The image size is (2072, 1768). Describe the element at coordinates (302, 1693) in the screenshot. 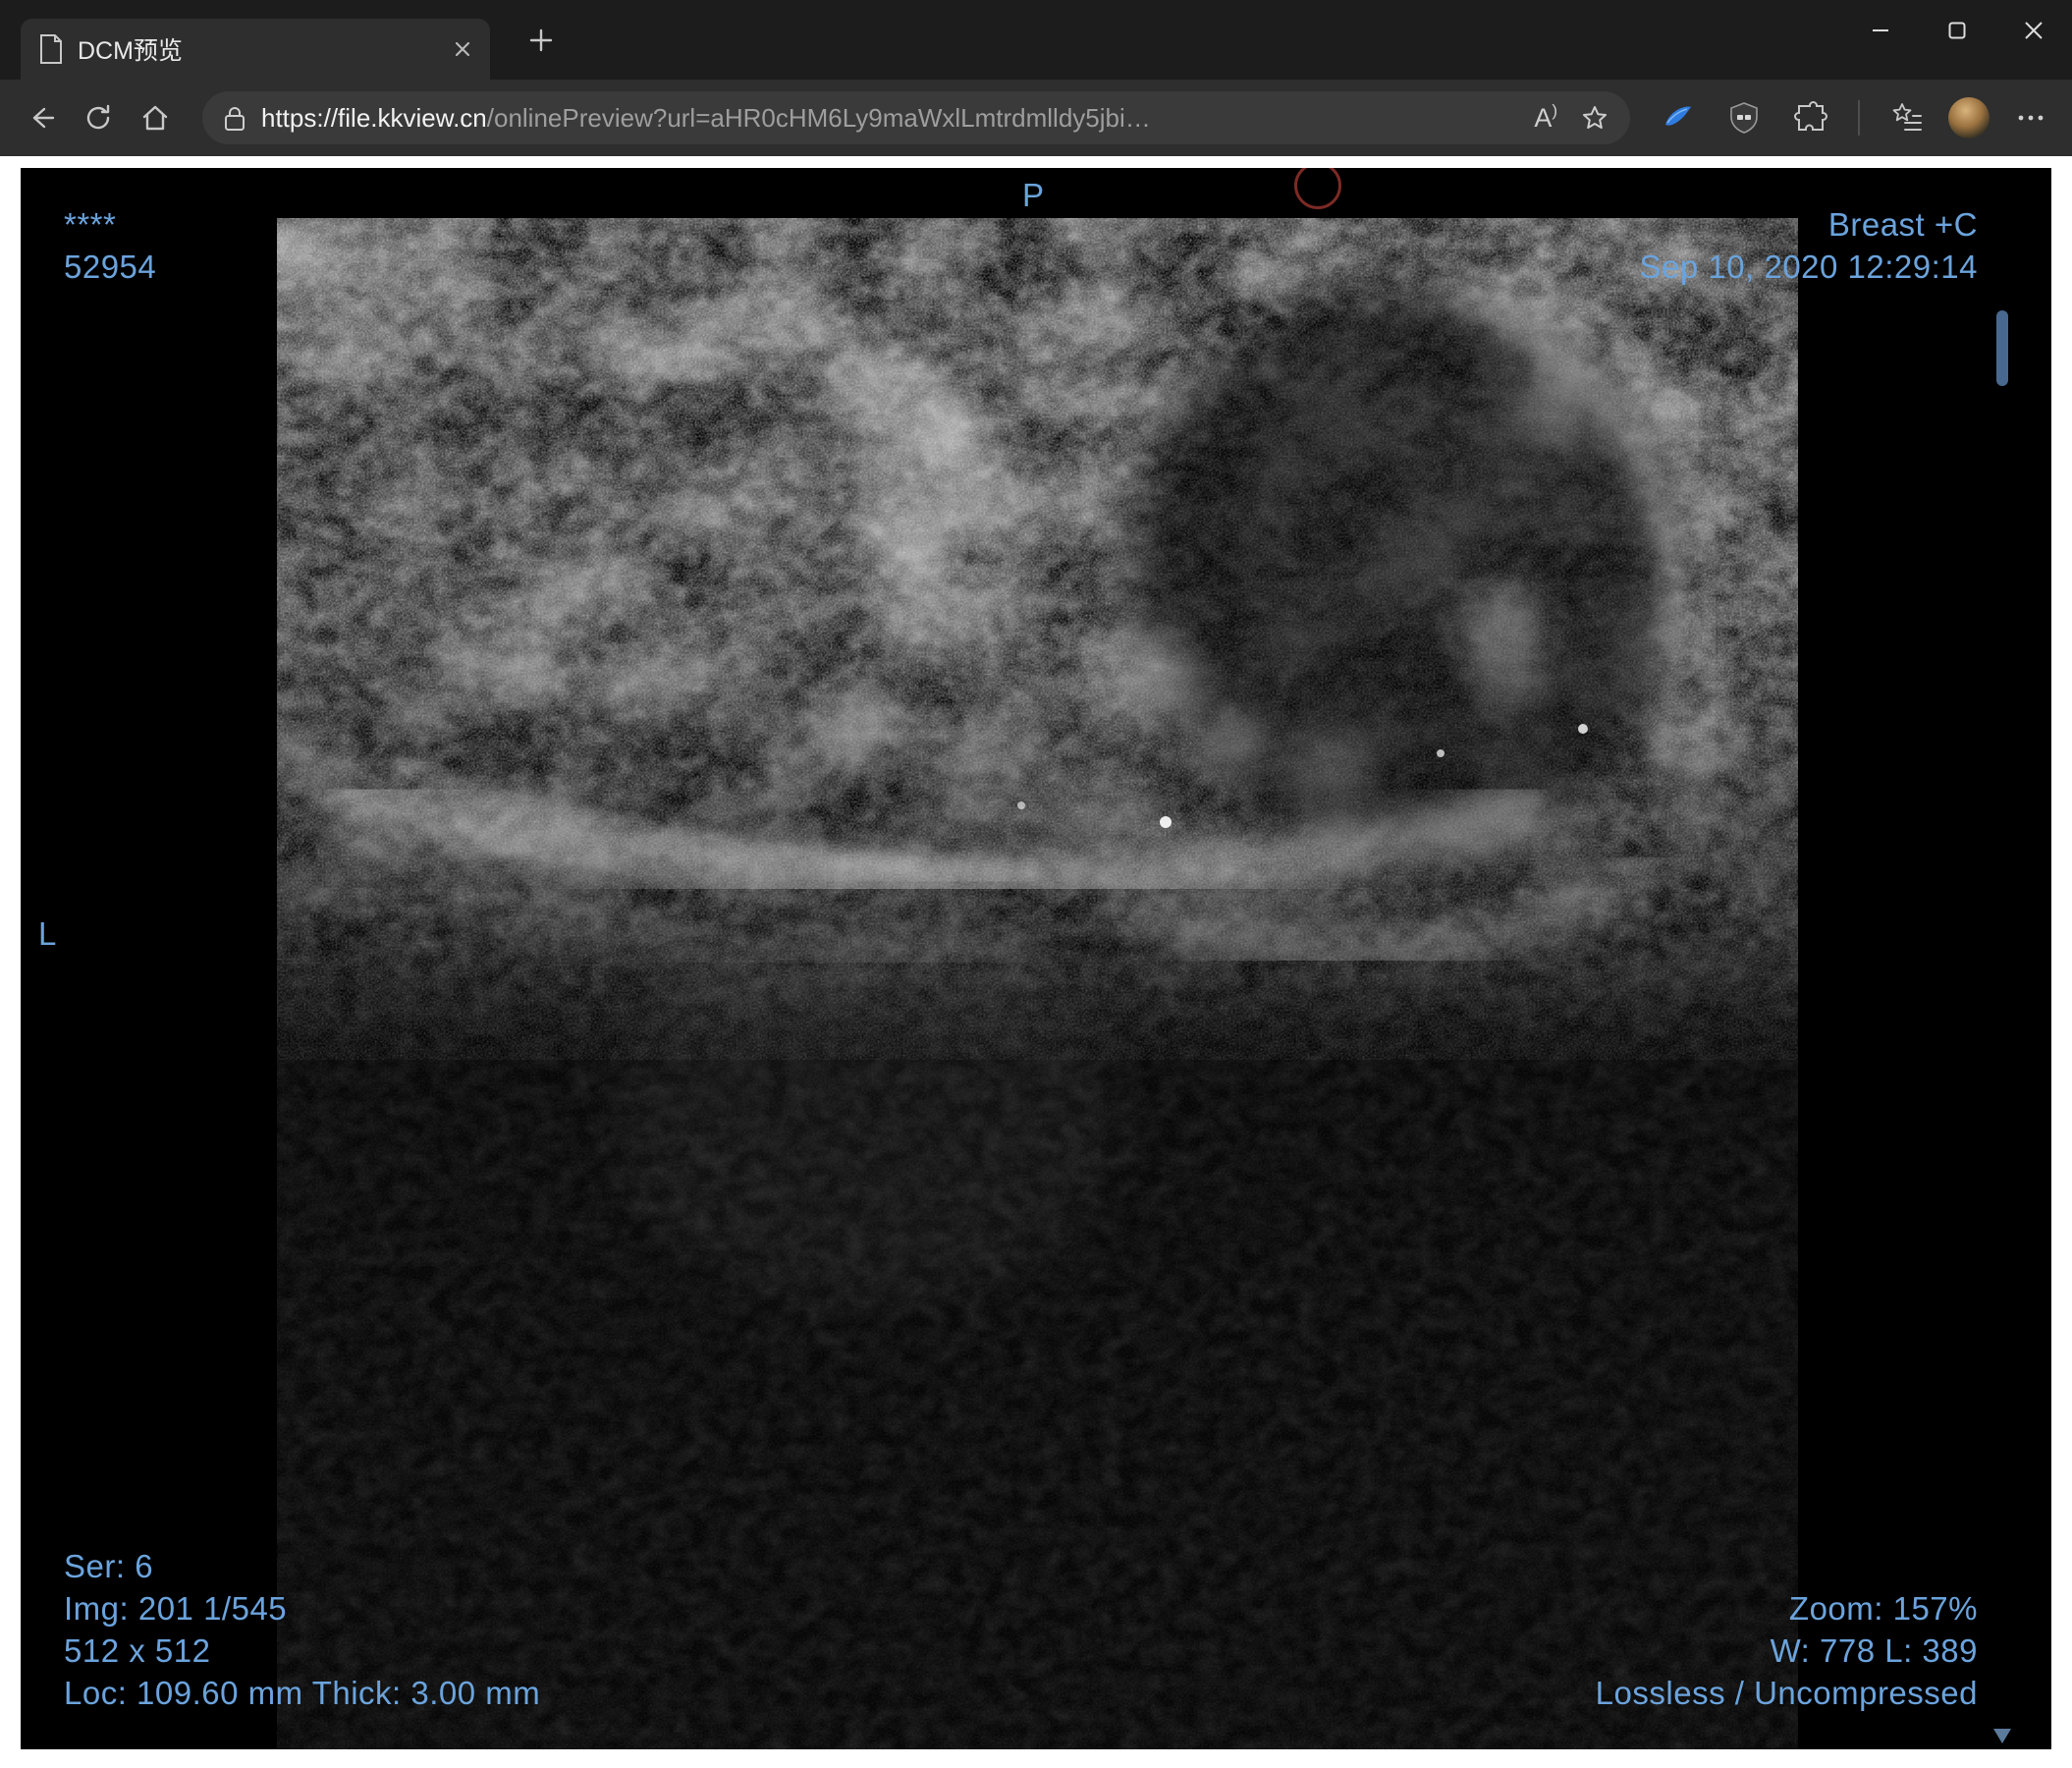

I see `slice-location: Loc: 109.60 mm Thick: 3.00 mm` at that location.